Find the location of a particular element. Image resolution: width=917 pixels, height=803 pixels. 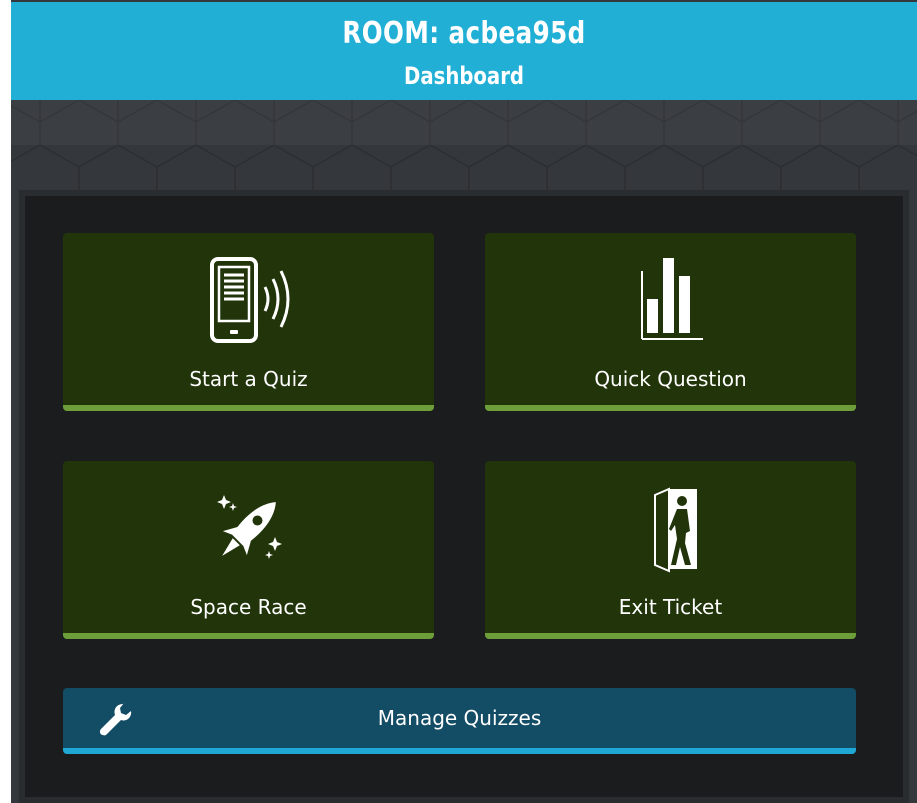

bar-chart-icon is located at coordinates (671, 299).